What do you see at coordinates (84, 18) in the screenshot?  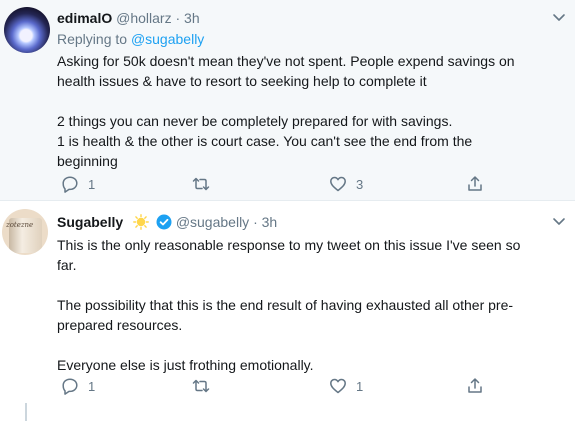 I see `display-name: edimalO` at bounding box center [84, 18].